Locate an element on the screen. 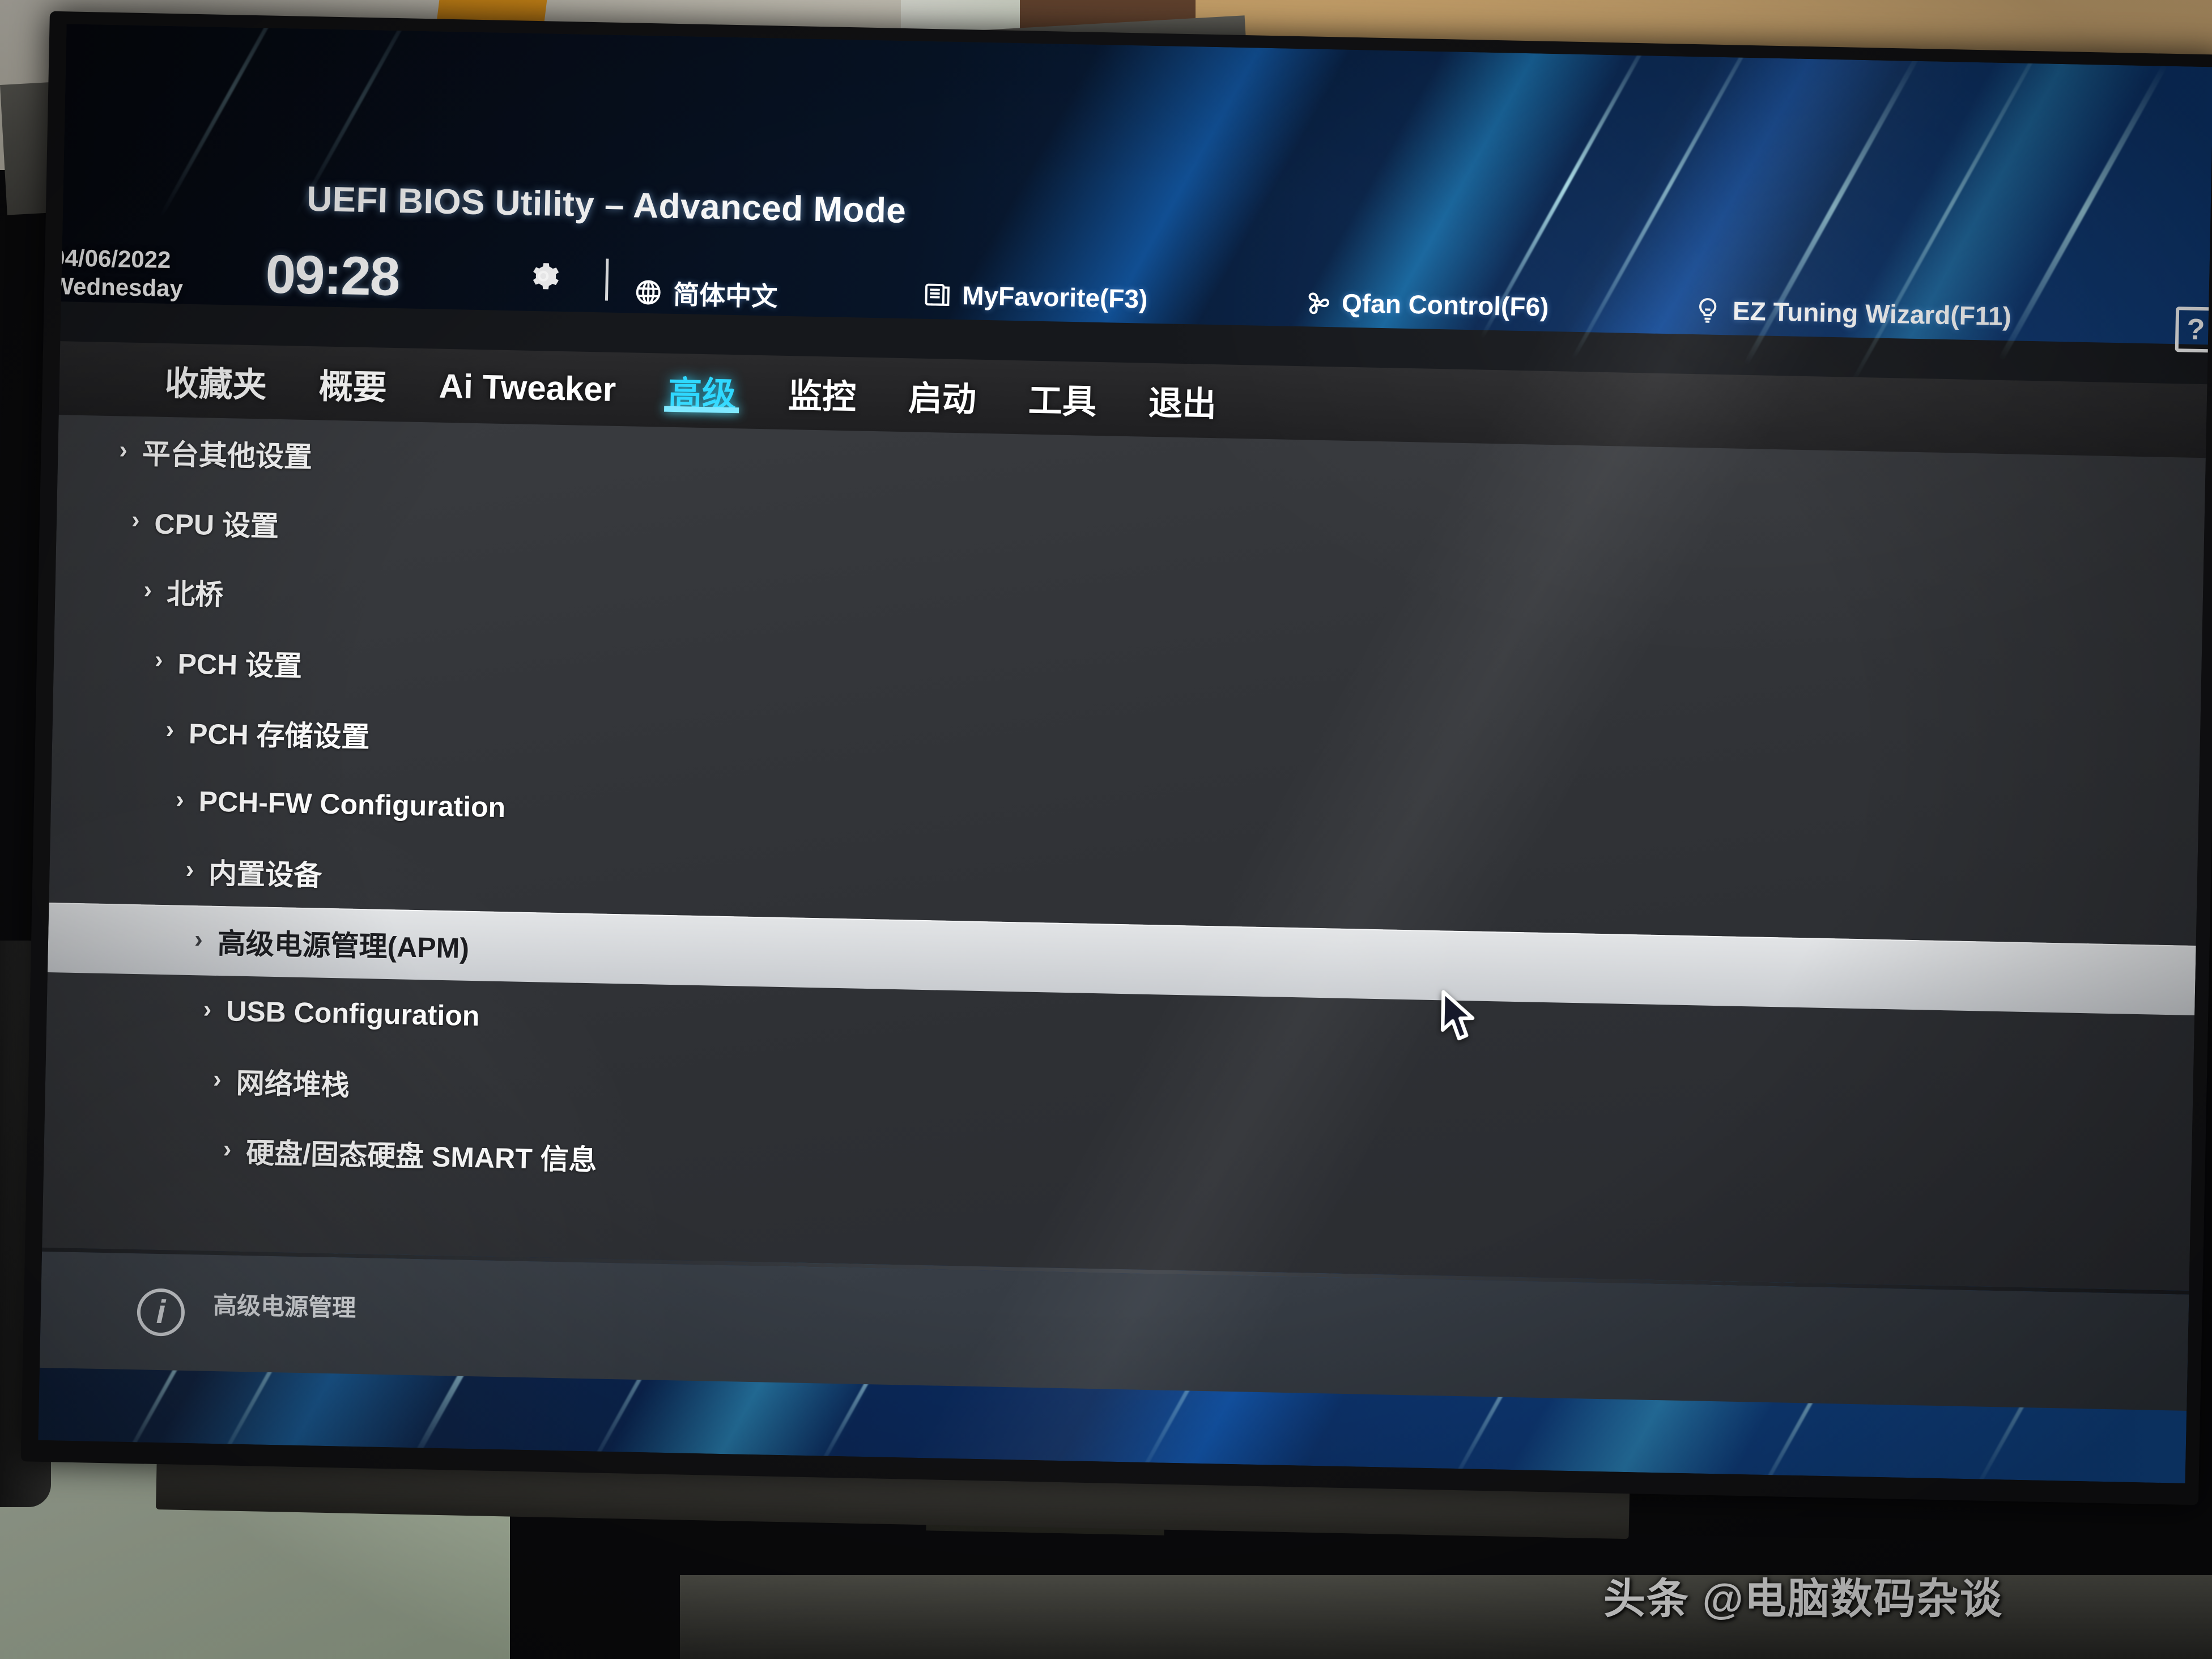 This screenshot has width=2212, height=1659. weekday-value: Wednesday is located at coordinates (117, 287).